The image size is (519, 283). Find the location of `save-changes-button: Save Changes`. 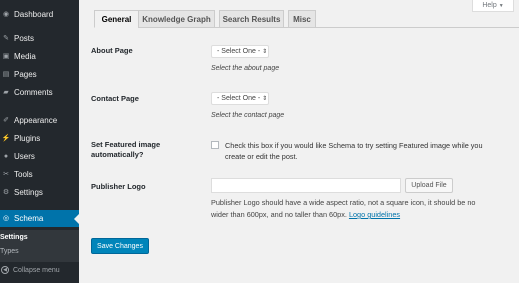

save-changes-button: Save Changes is located at coordinates (120, 246).